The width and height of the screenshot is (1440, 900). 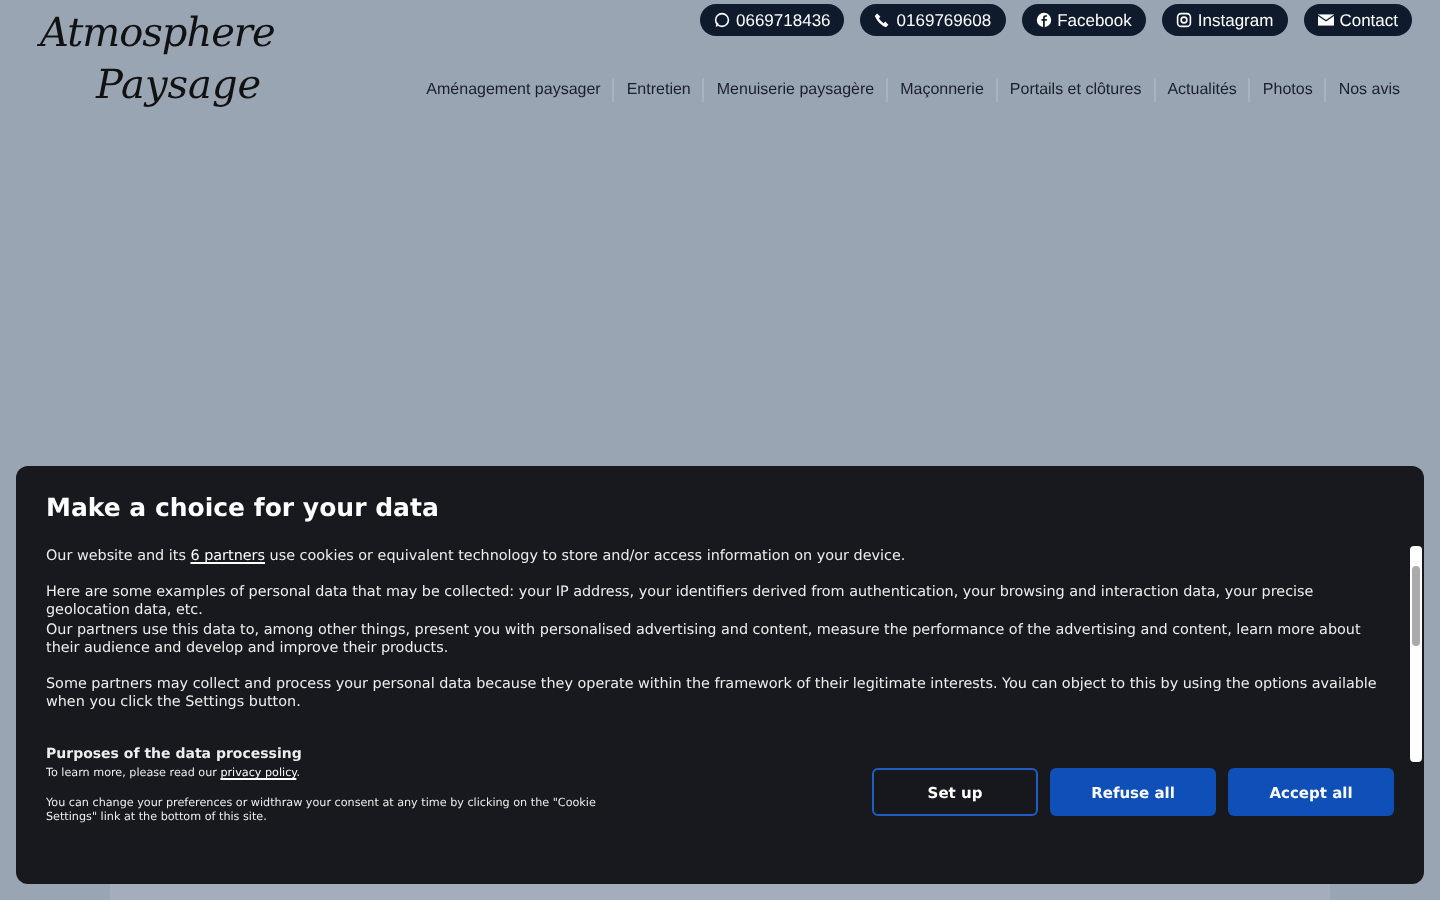 I want to click on scrollbar, so click(x=1416, y=654).